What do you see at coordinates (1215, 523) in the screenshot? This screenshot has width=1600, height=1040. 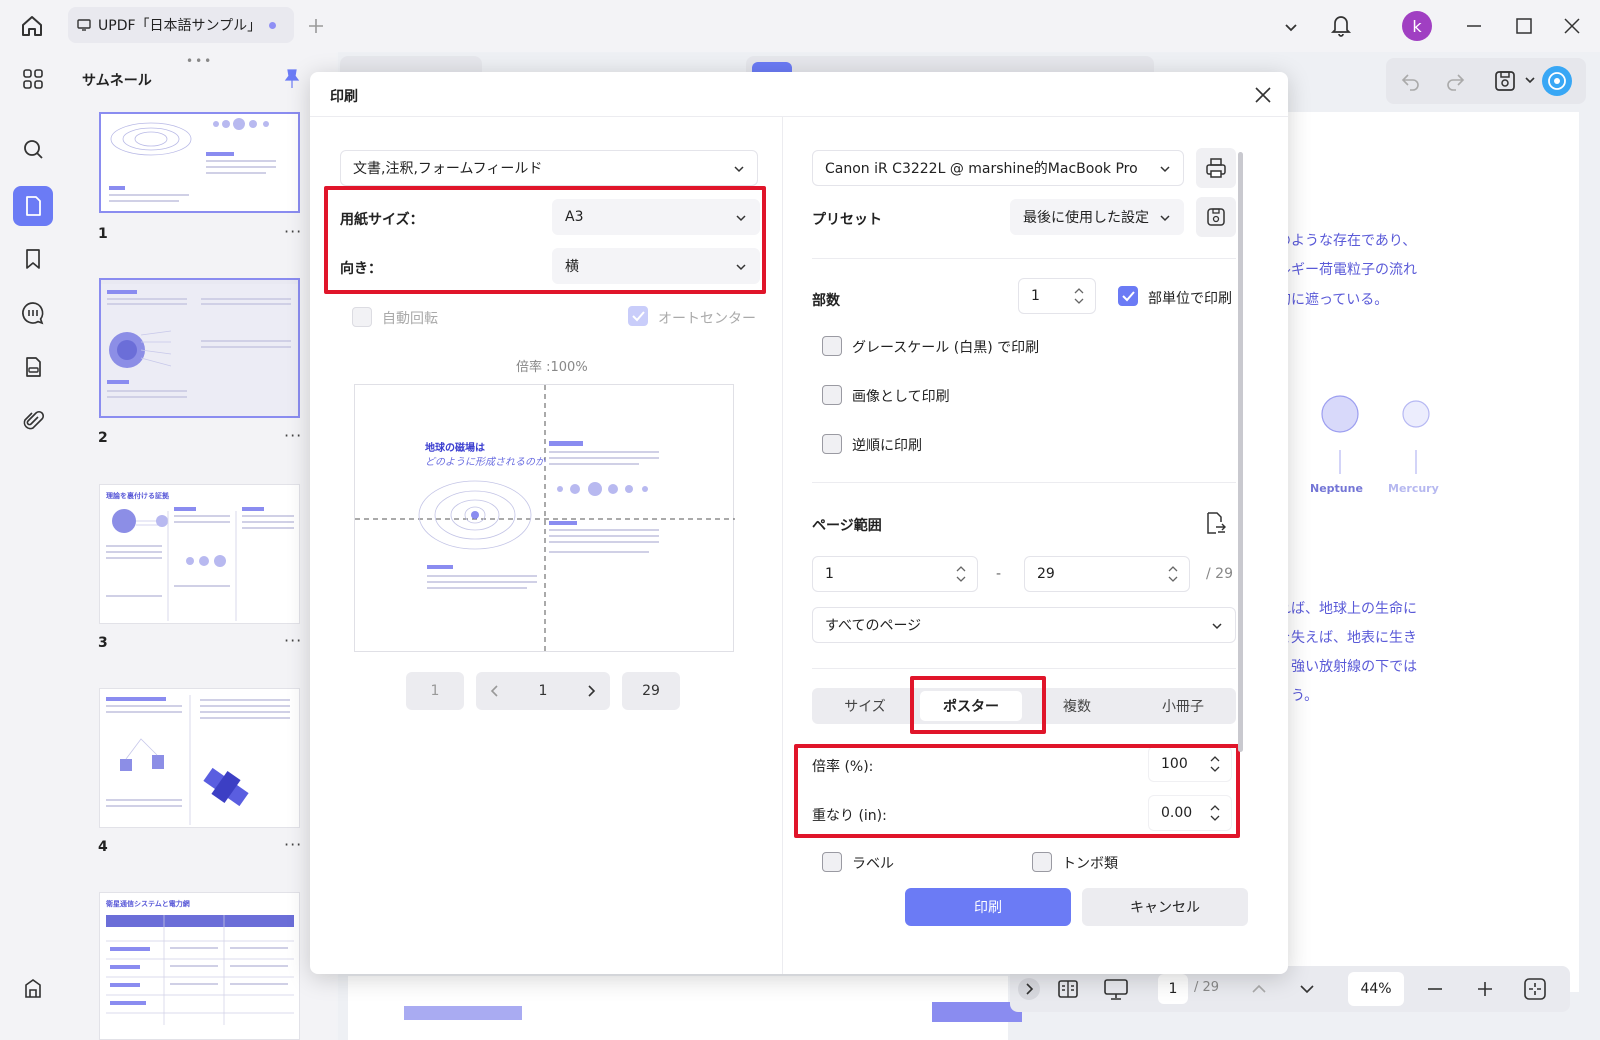 I see `page-range-swap-icon` at bounding box center [1215, 523].